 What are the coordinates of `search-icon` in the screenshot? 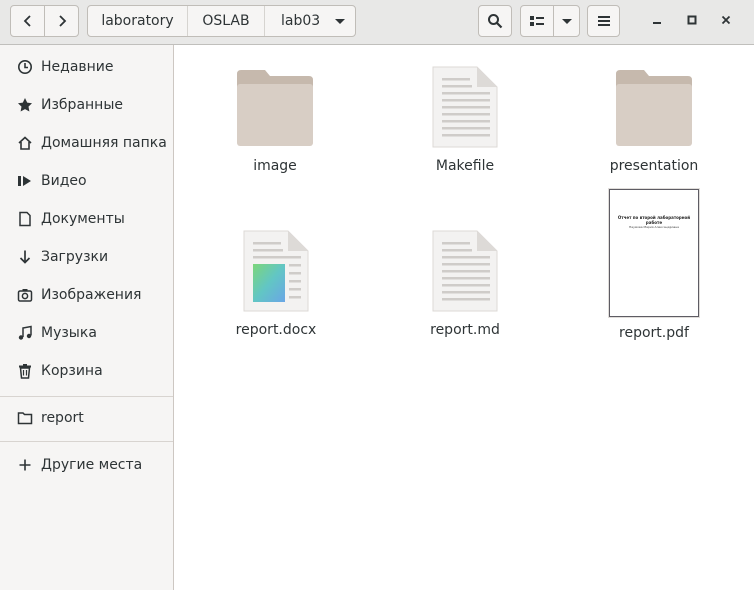 It's located at (495, 21).